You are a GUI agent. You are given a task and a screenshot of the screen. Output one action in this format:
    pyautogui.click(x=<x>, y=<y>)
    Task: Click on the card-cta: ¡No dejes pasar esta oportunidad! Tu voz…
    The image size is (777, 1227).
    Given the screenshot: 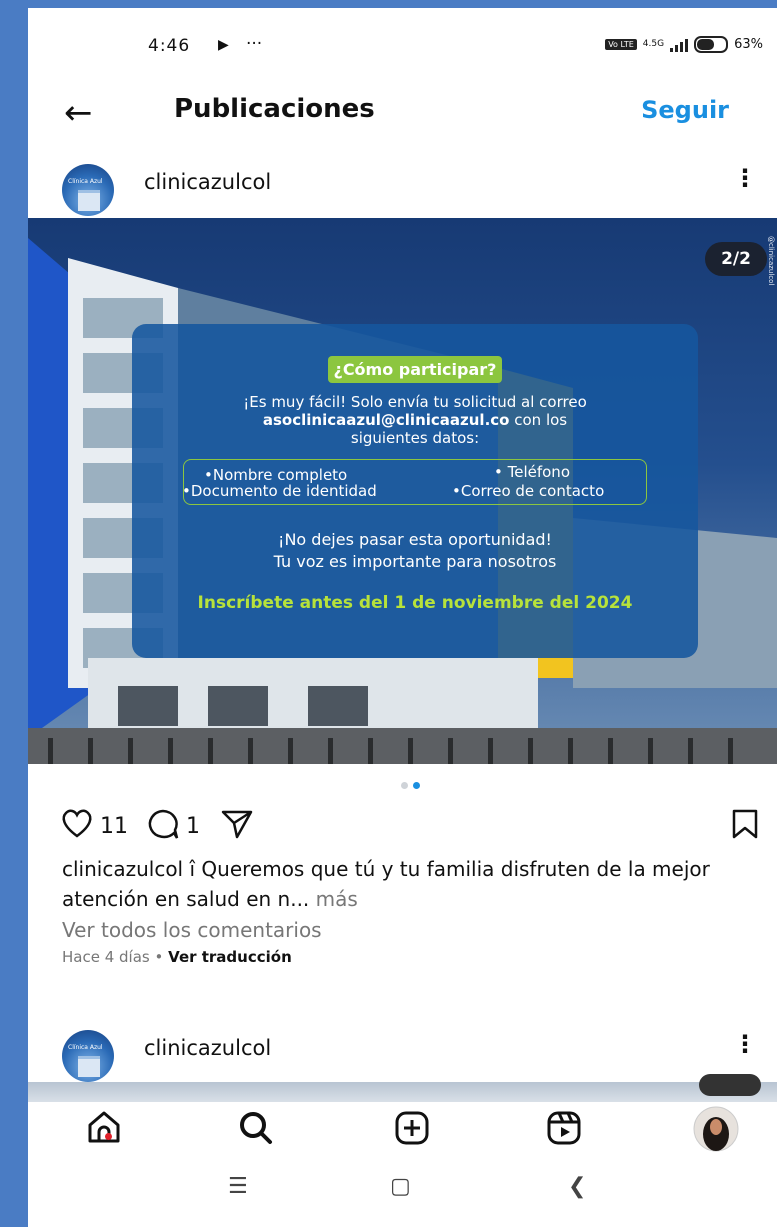 What is the action you would take?
    pyautogui.click(x=415, y=550)
    